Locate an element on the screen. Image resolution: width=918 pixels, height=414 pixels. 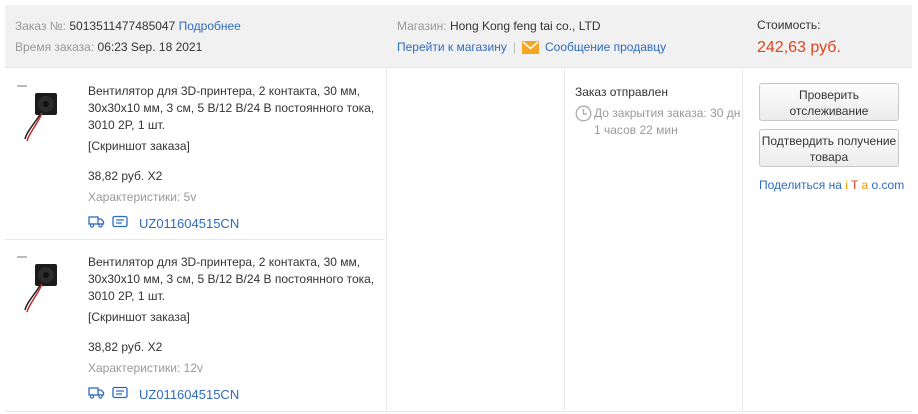
share-brand: i T a o.com is located at coordinates (874, 185).